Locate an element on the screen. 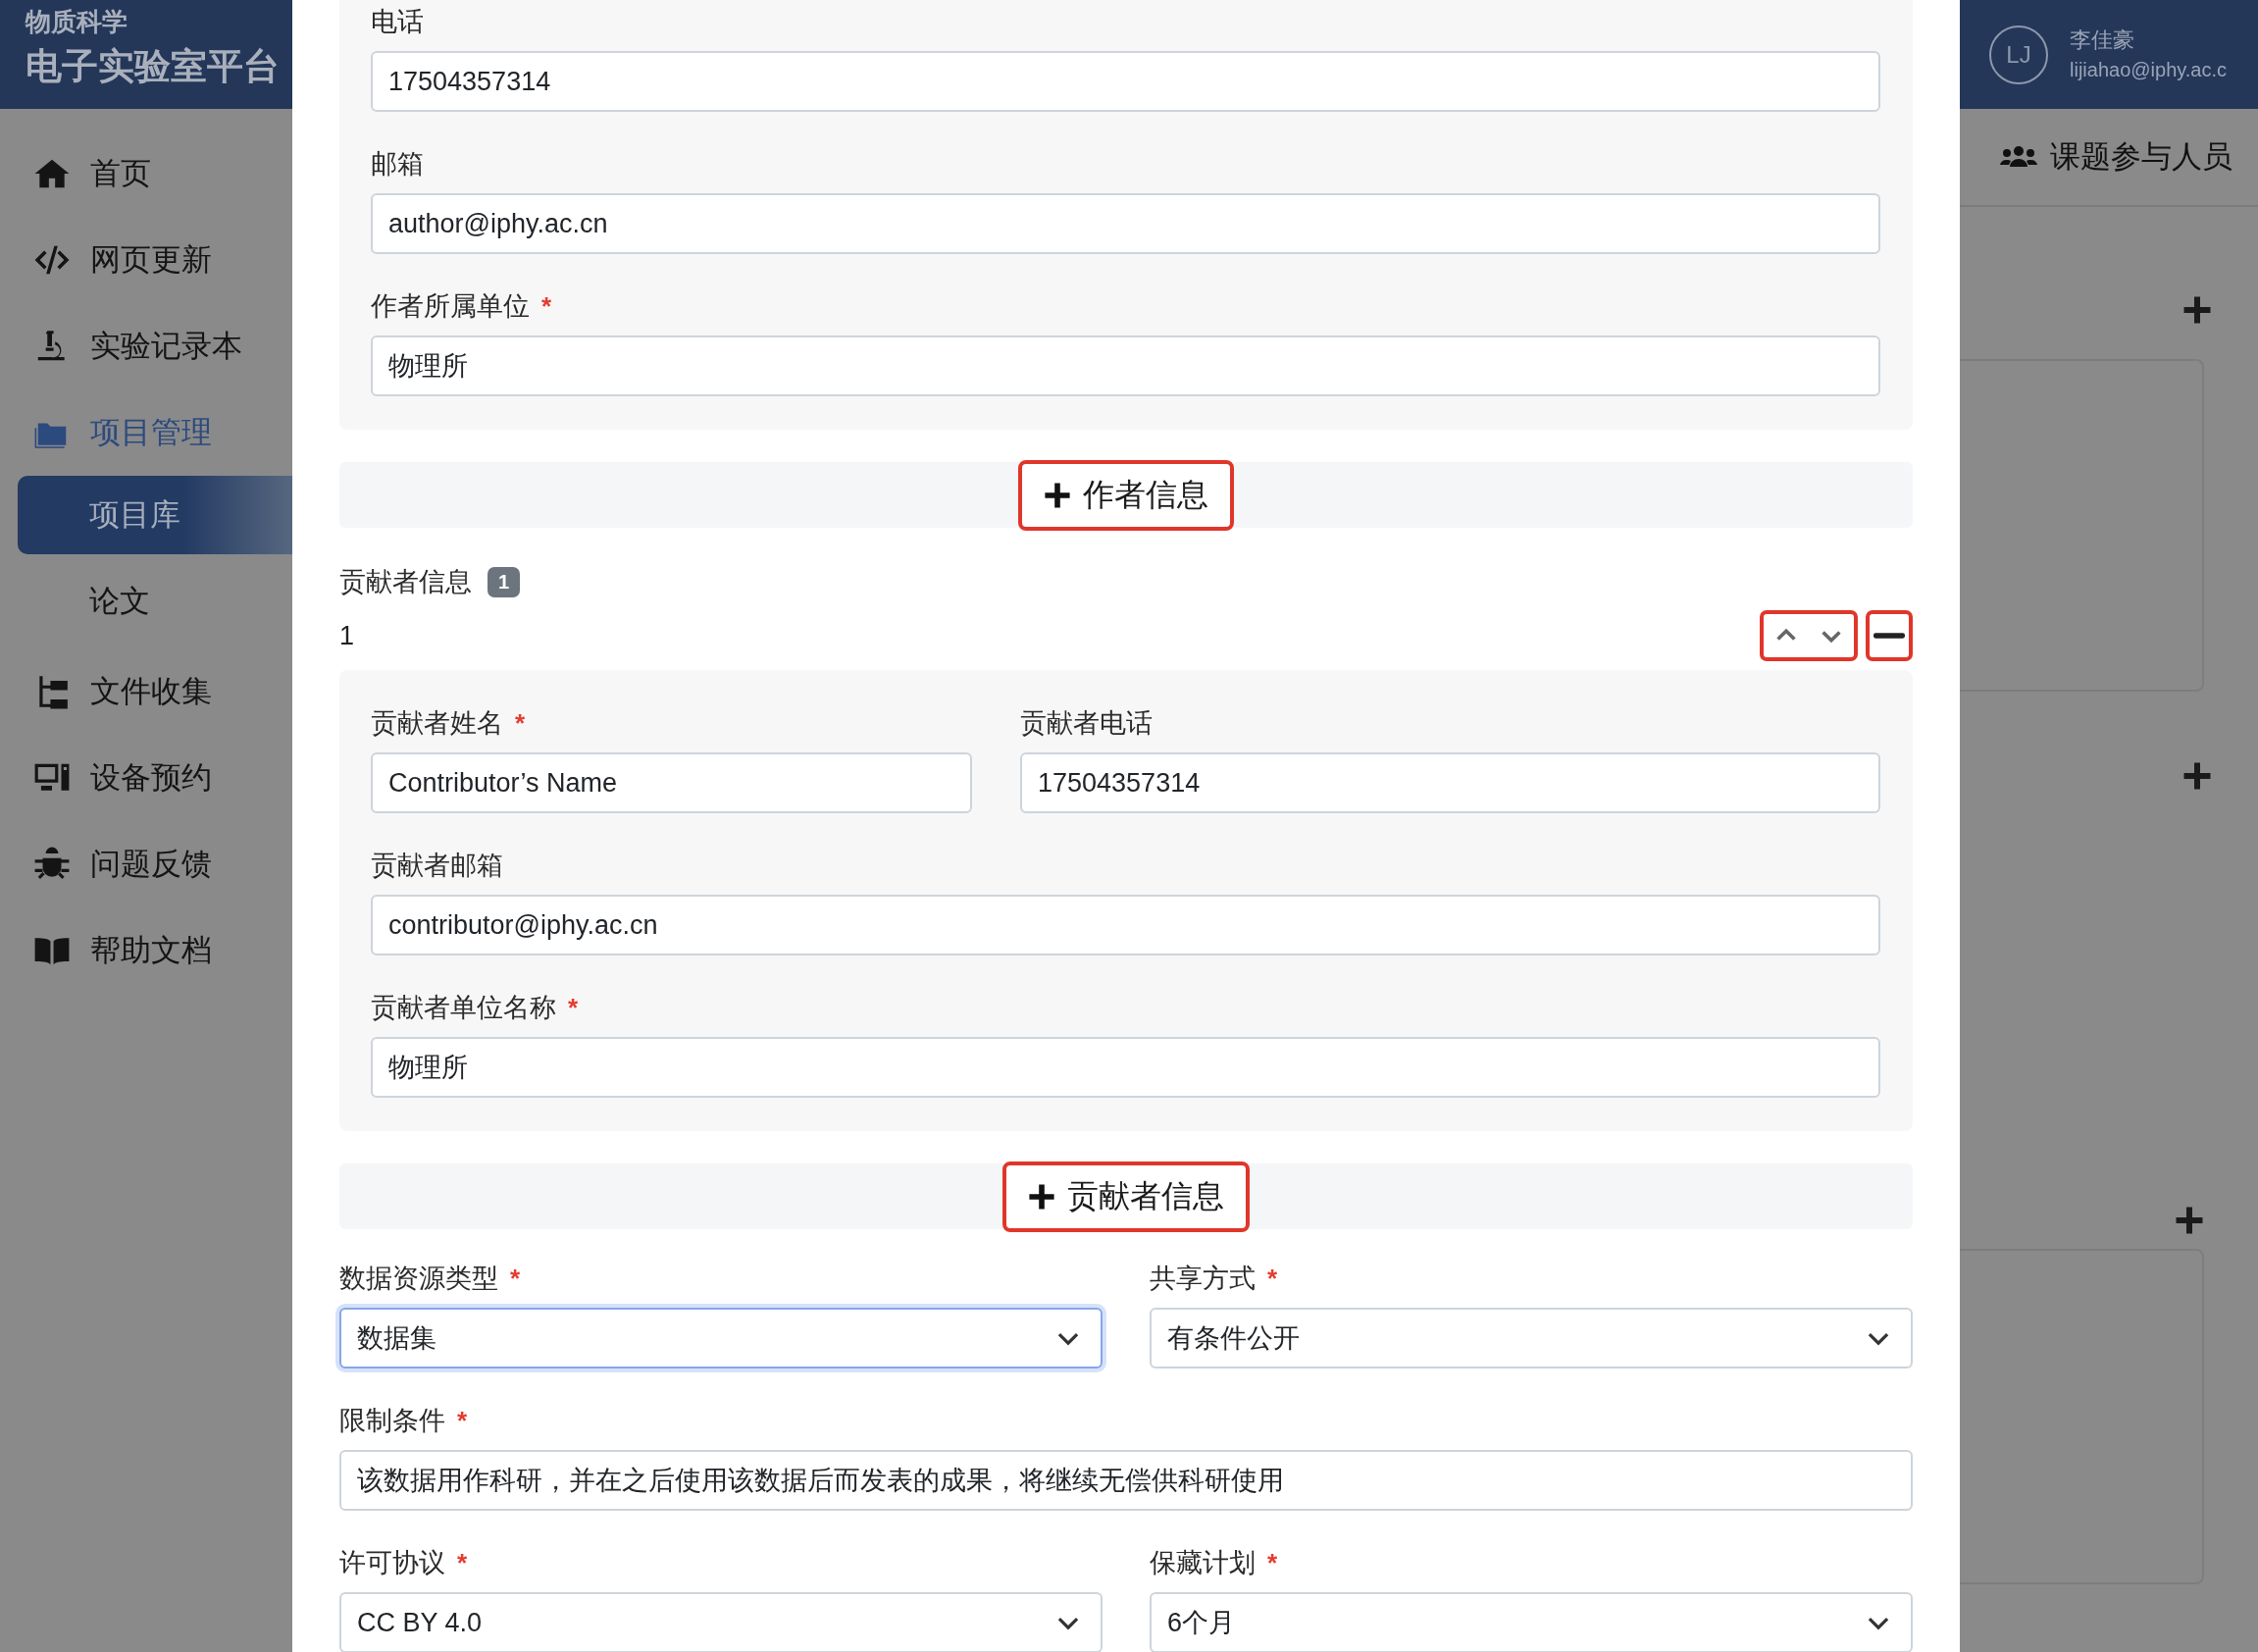 This screenshot has width=2258, height=1652. add-contributor-button: 贡献者信息 is located at coordinates (1126, 1196).